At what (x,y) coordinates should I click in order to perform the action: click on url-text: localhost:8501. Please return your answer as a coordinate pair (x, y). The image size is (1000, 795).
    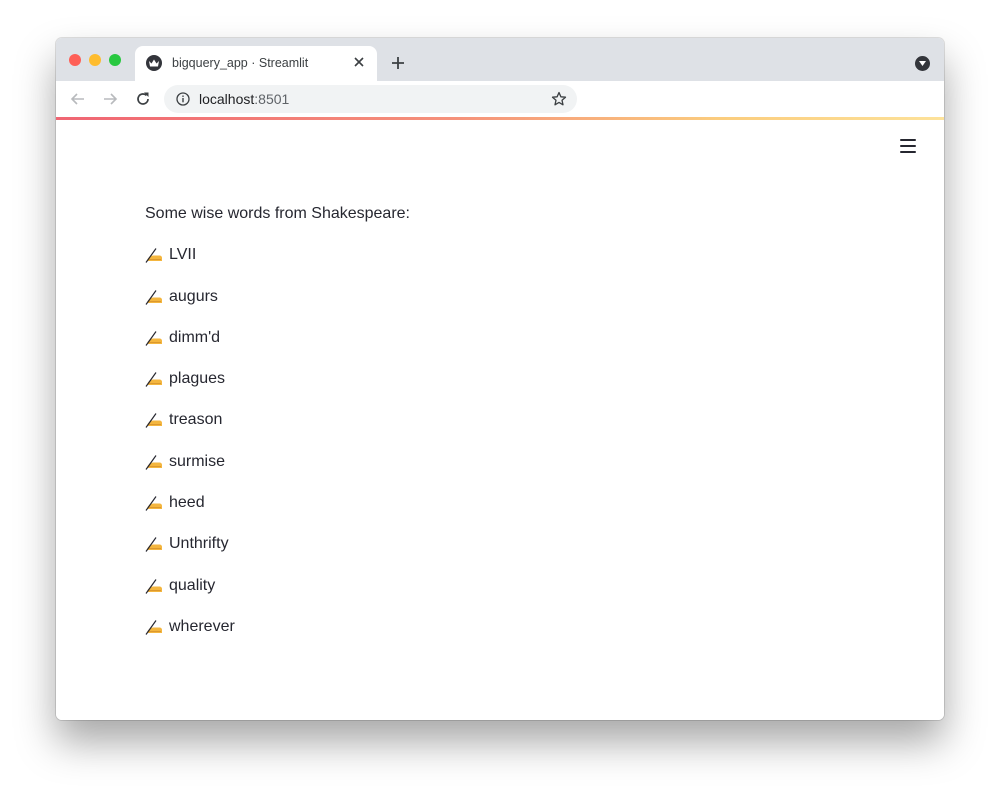
    Looking at the image, I should click on (244, 99).